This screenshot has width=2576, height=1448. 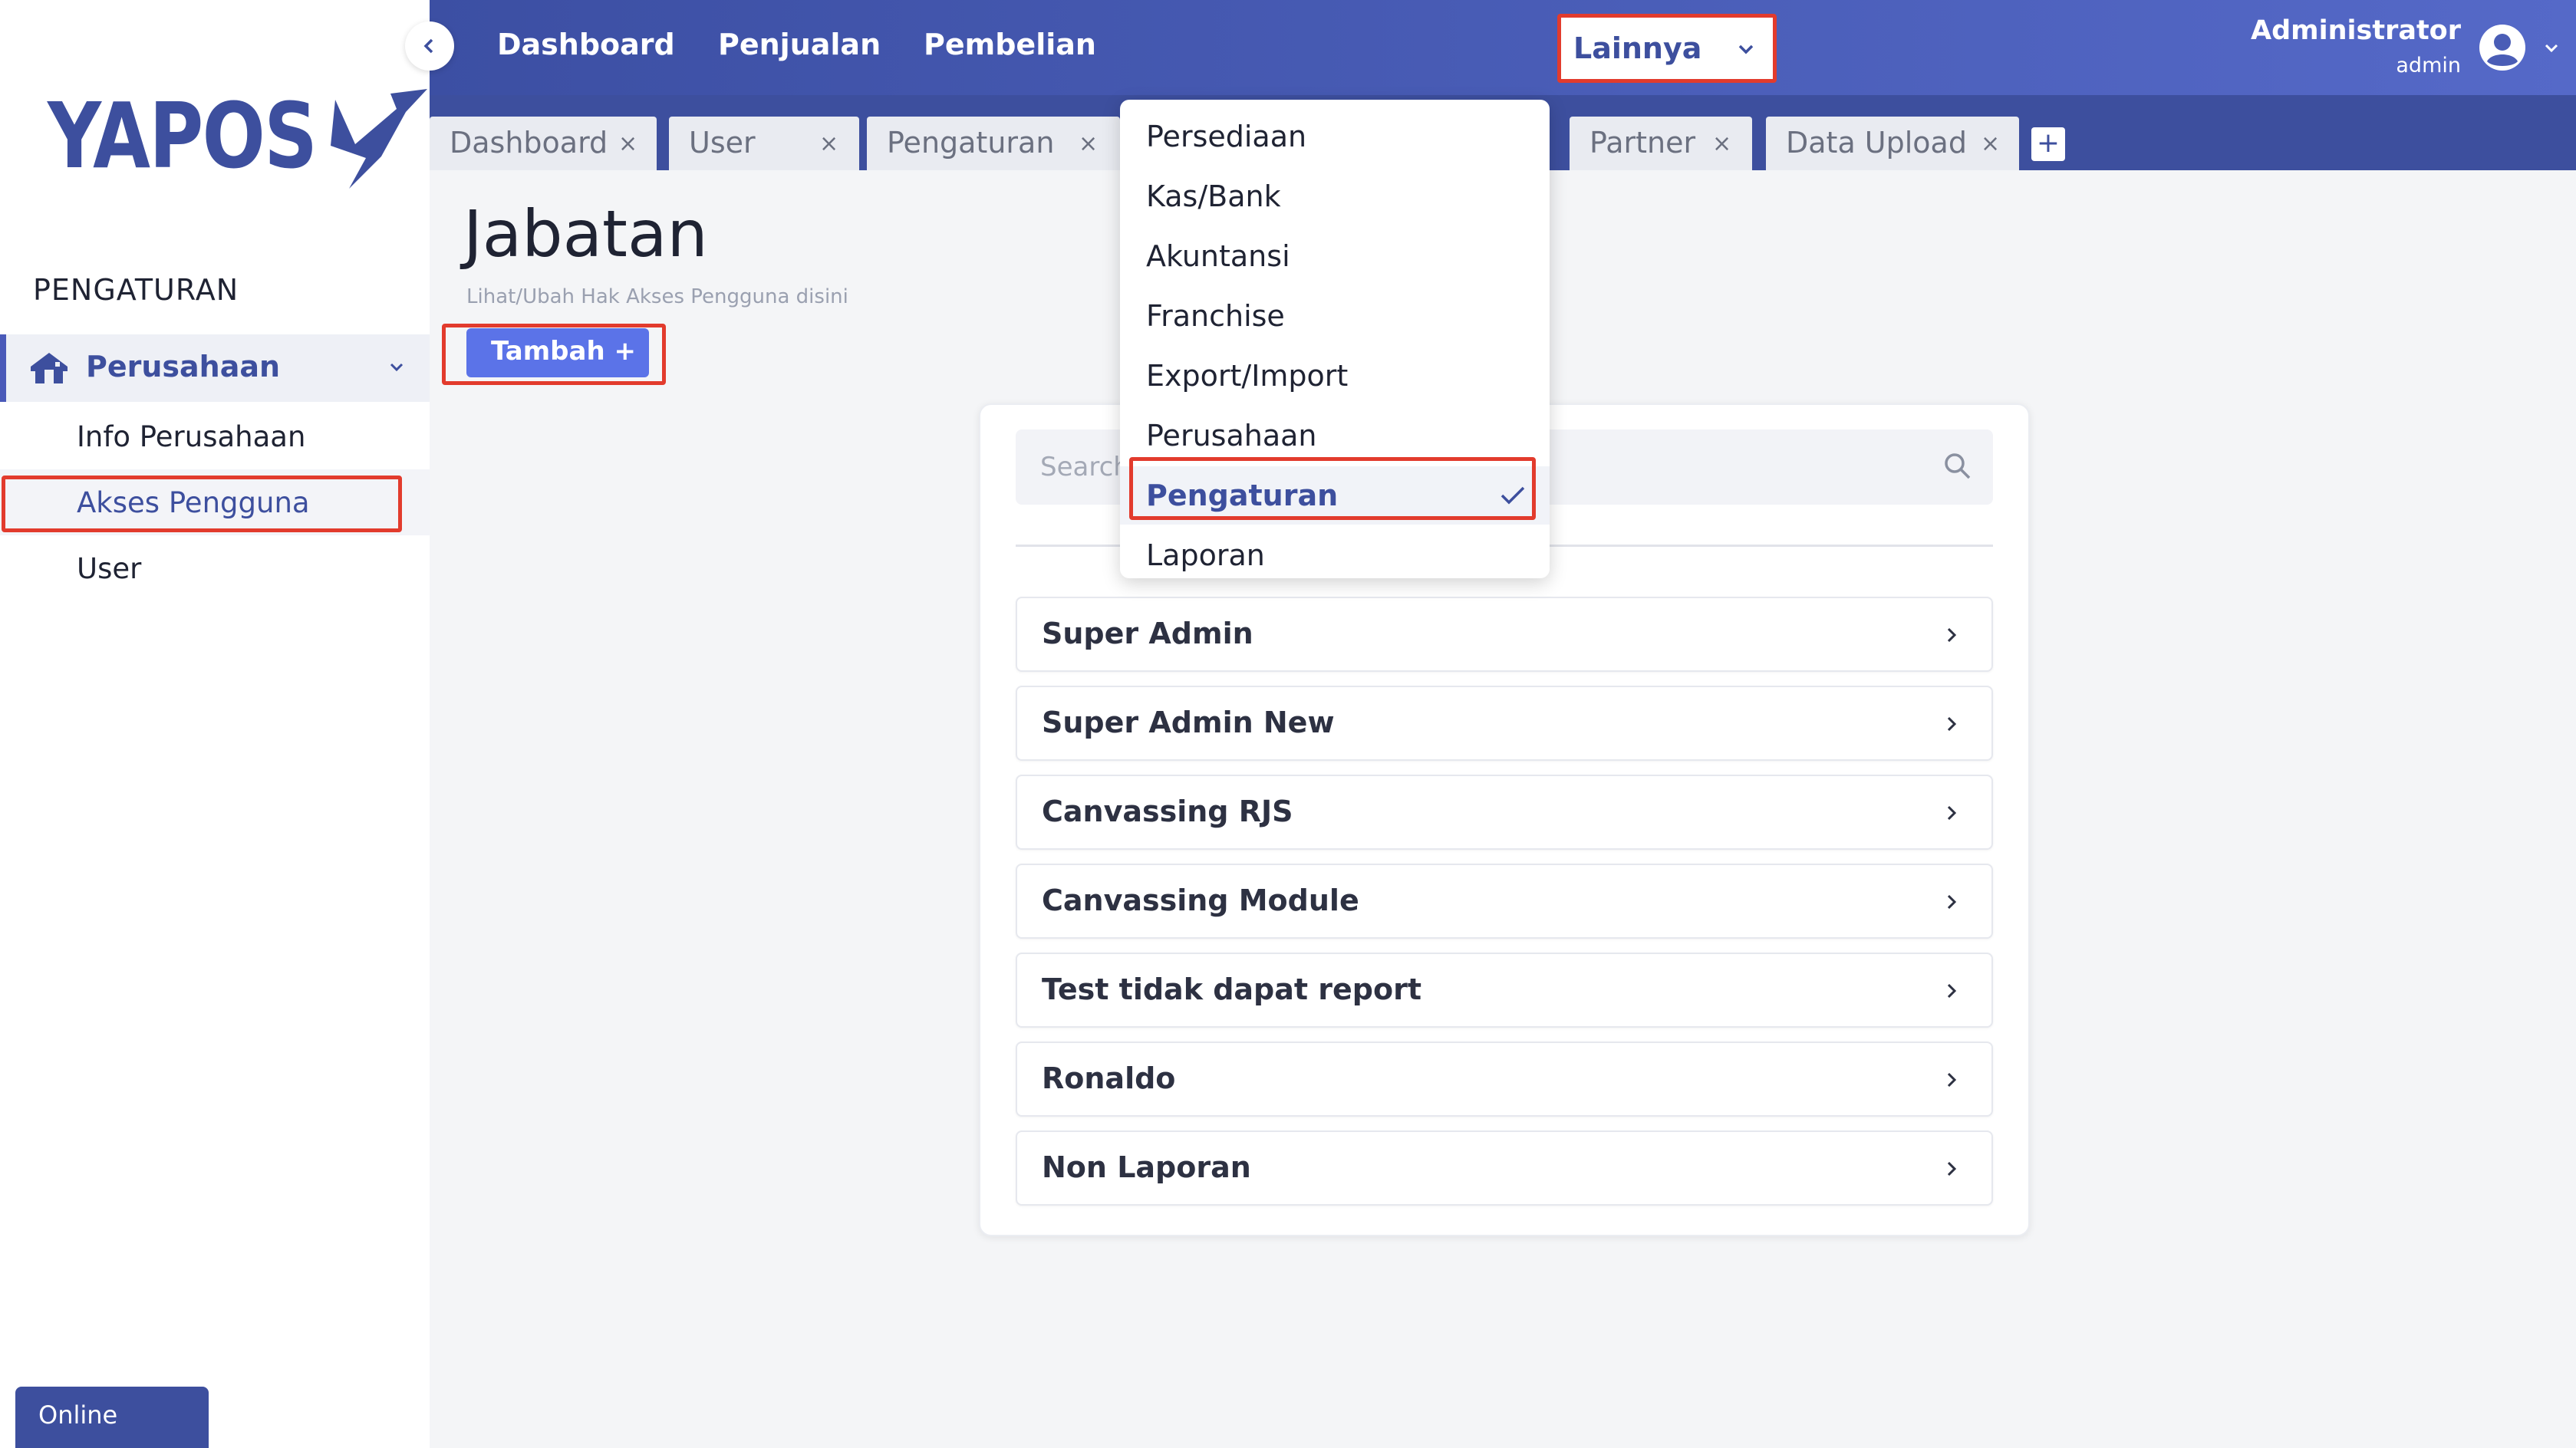 I want to click on user-name: Administrator, so click(x=2355, y=30).